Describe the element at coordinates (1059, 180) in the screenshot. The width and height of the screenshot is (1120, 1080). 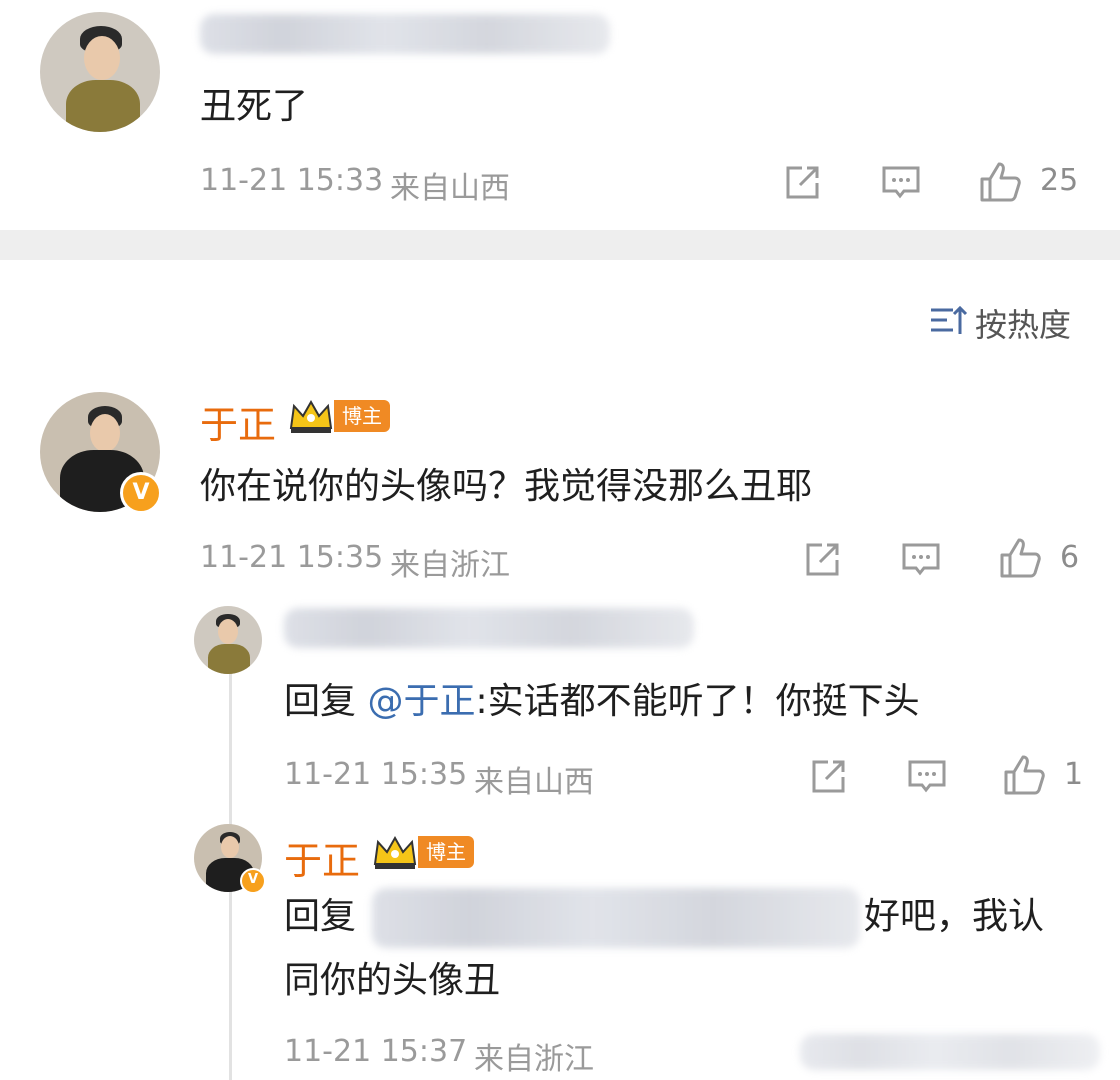
I see `like-count: 25` at that location.